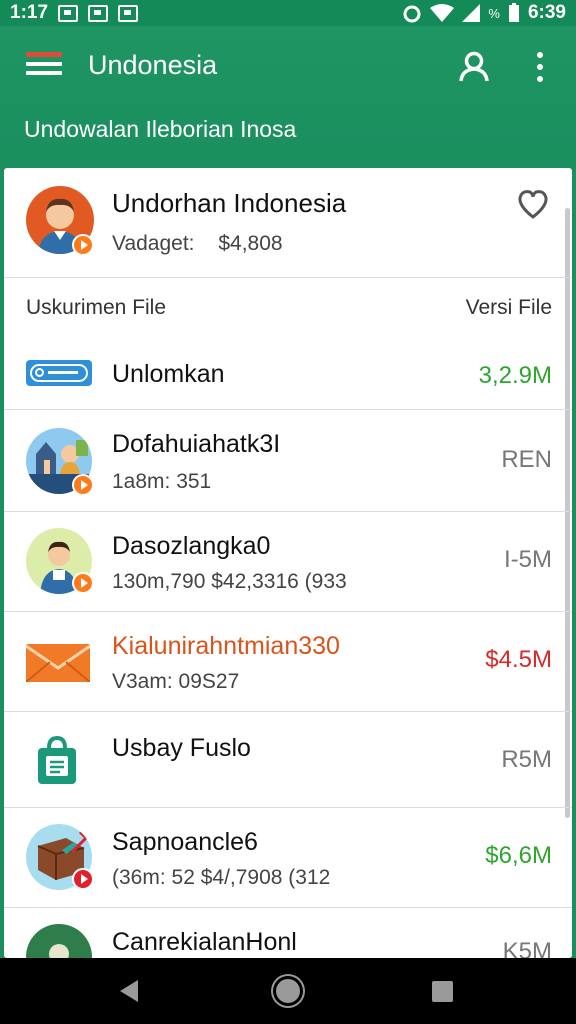  Describe the element at coordinates (288, 760) in the screenshot. I see `list-item: Usbay Fuslo R5M` at that location.